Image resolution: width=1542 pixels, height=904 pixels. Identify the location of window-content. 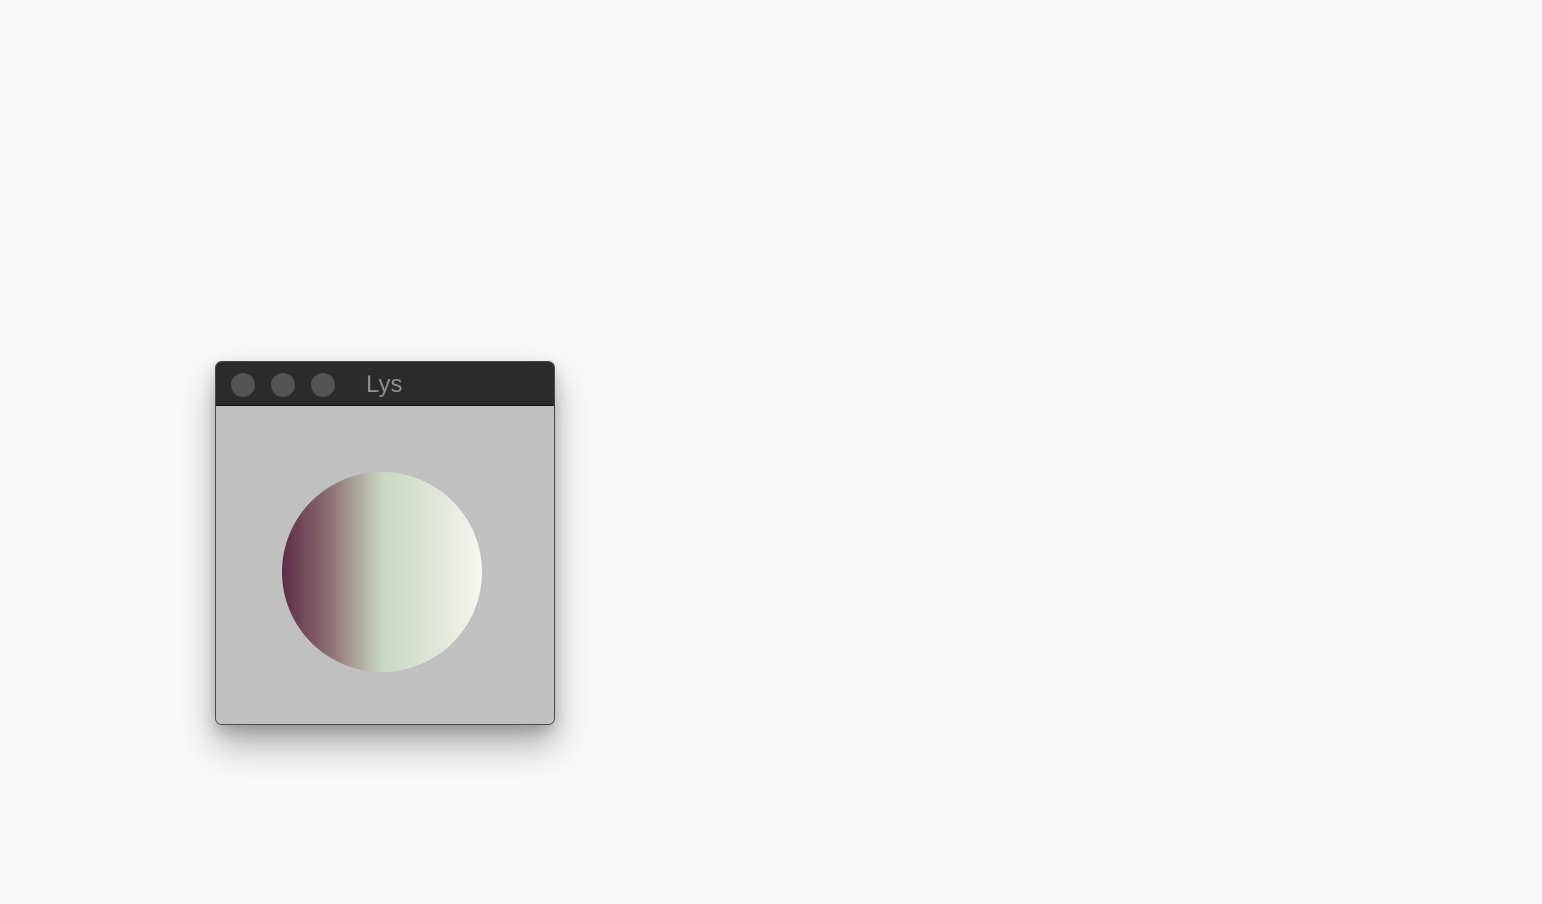
(385, 565).